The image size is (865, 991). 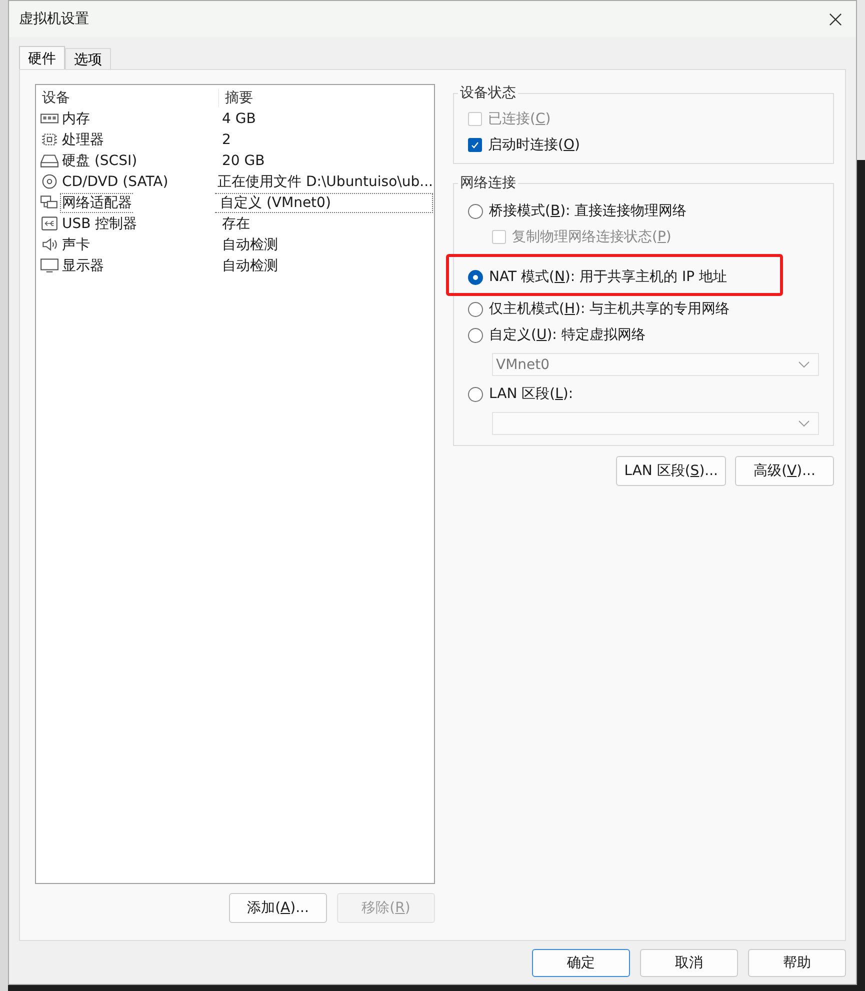 I want to click on memory-icon, so click(x=49, y=118).